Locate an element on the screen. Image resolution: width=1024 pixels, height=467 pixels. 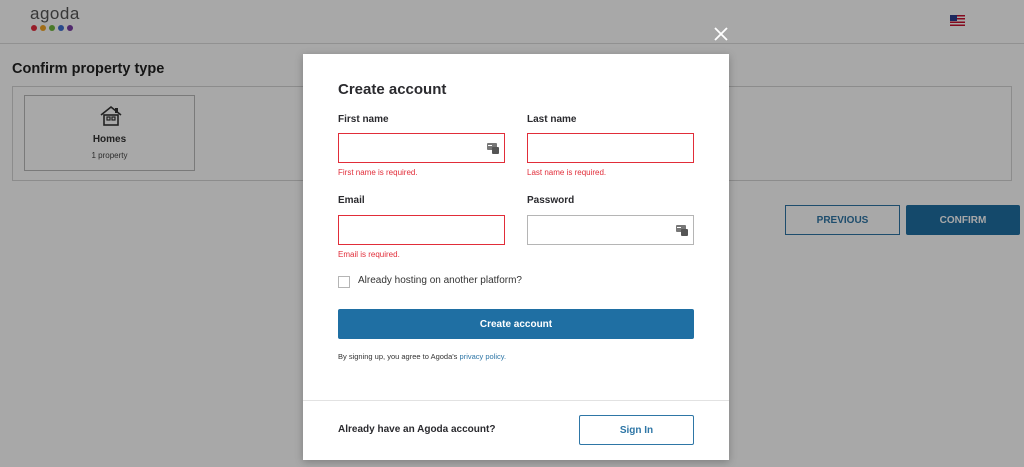
existing-account-text: Already have an Agoda account? is located at coordinates (417, 429).